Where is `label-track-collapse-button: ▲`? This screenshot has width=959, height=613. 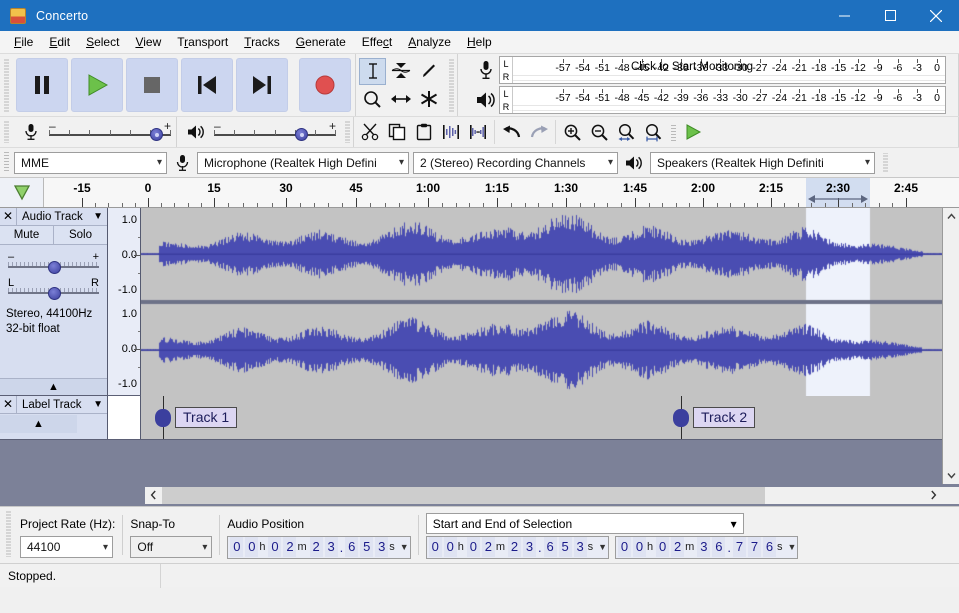 label-track-collapse-button: ▲ is located at coordinates (38, 424).